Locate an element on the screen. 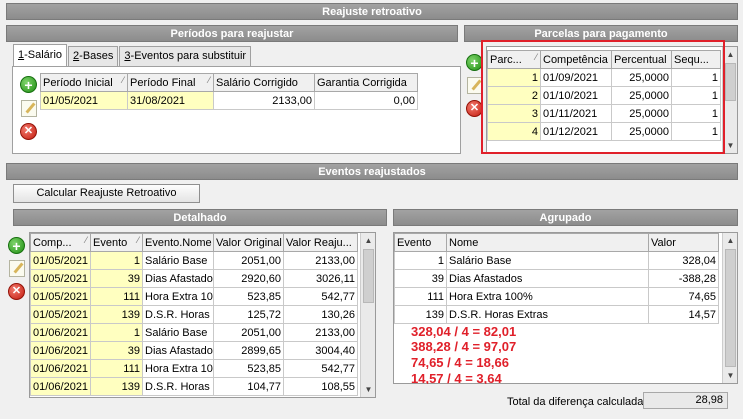  cell-valor-original: 125,72 is located at coordinates (248, 314).